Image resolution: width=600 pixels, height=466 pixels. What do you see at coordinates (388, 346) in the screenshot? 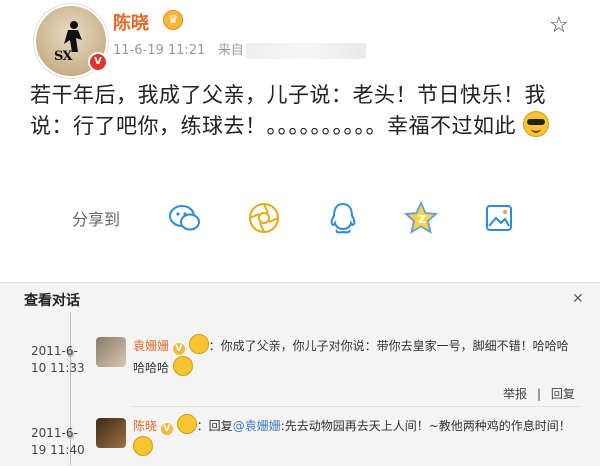
I see `comment-body-line1: ：你成了父亲，你儿子对你说：带你去皇家一号，脚细不错！哈哈哈` at bounding box center [388, 346].